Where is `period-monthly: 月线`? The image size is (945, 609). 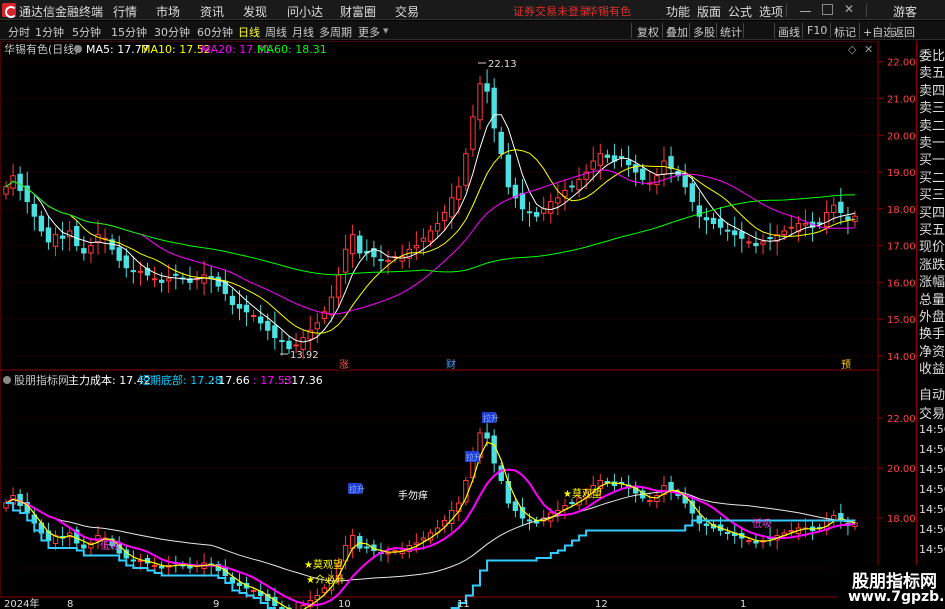 period-monthly: 月线 is located at coordinates (303, 32).